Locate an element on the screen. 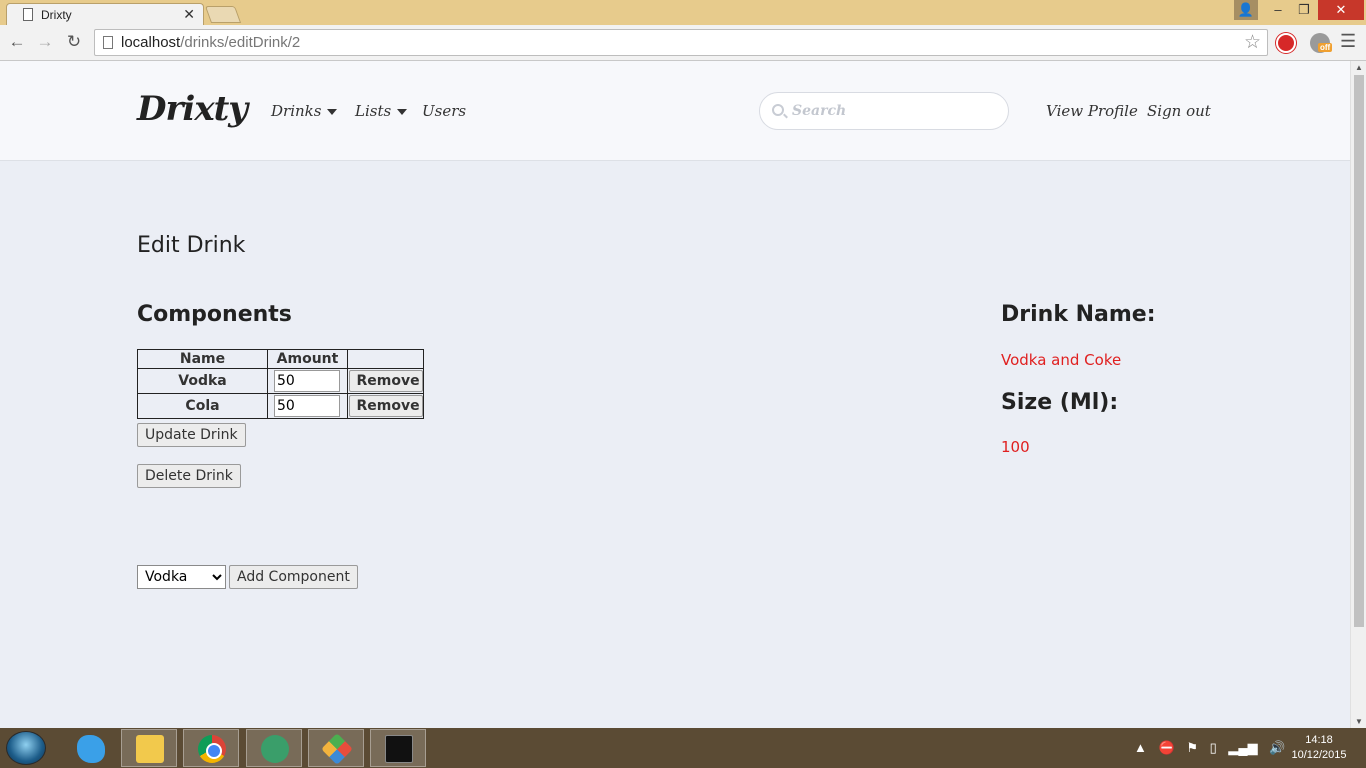 The image size is (1366, 768). bookmark-star-icon: ☆ is located at coordinates (1252, 42).